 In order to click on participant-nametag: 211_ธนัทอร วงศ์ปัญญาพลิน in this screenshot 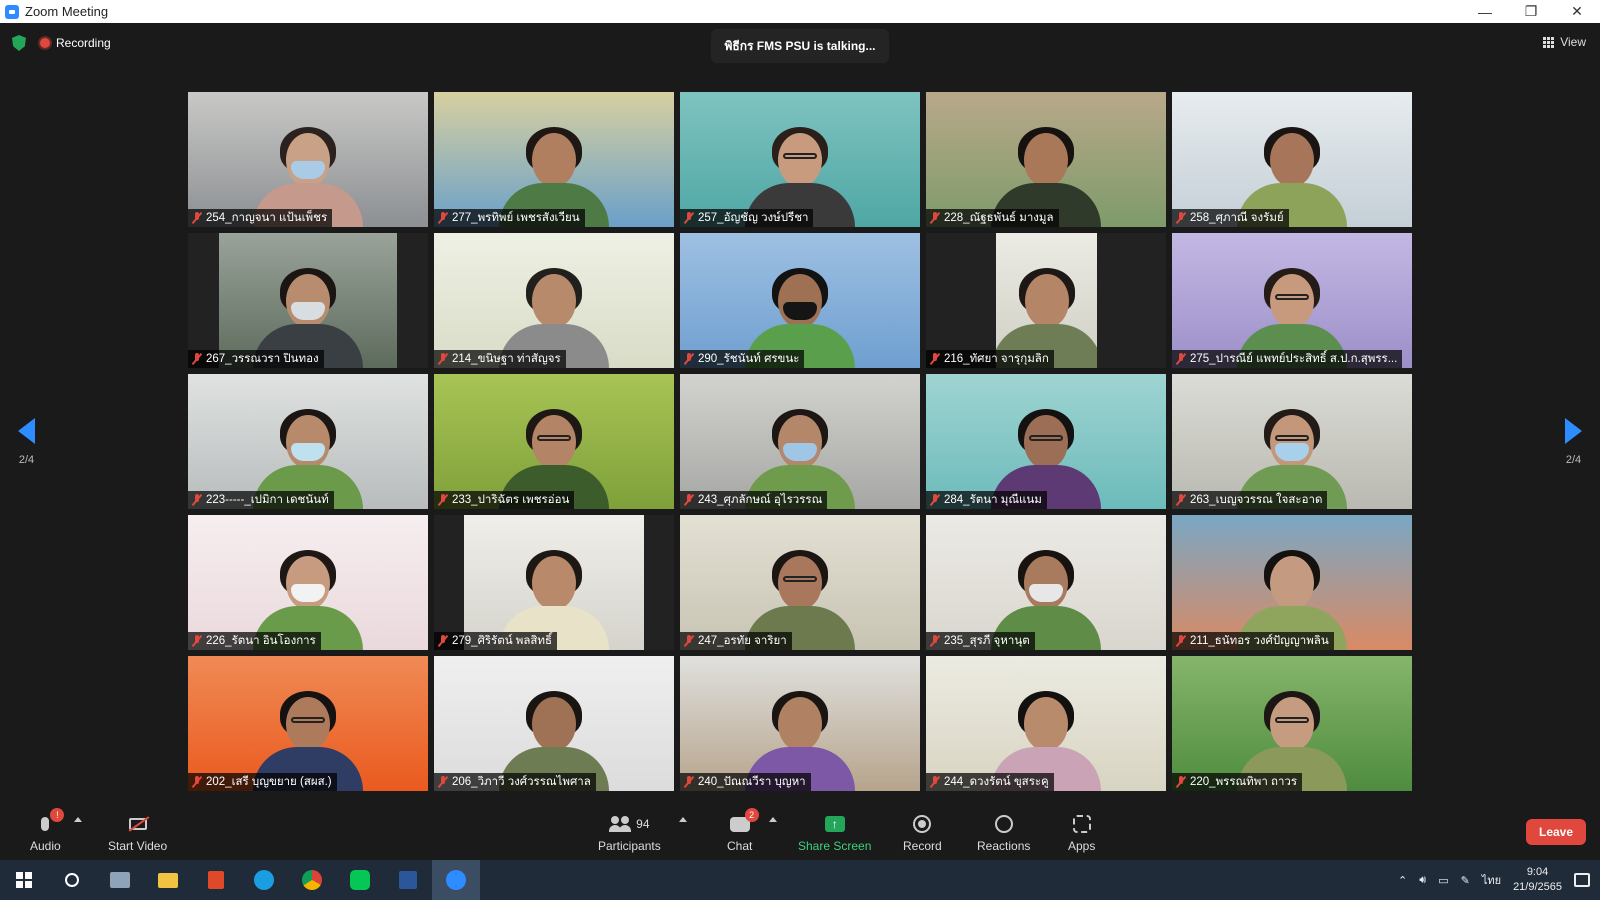, I will do `click(1253, 641)`.